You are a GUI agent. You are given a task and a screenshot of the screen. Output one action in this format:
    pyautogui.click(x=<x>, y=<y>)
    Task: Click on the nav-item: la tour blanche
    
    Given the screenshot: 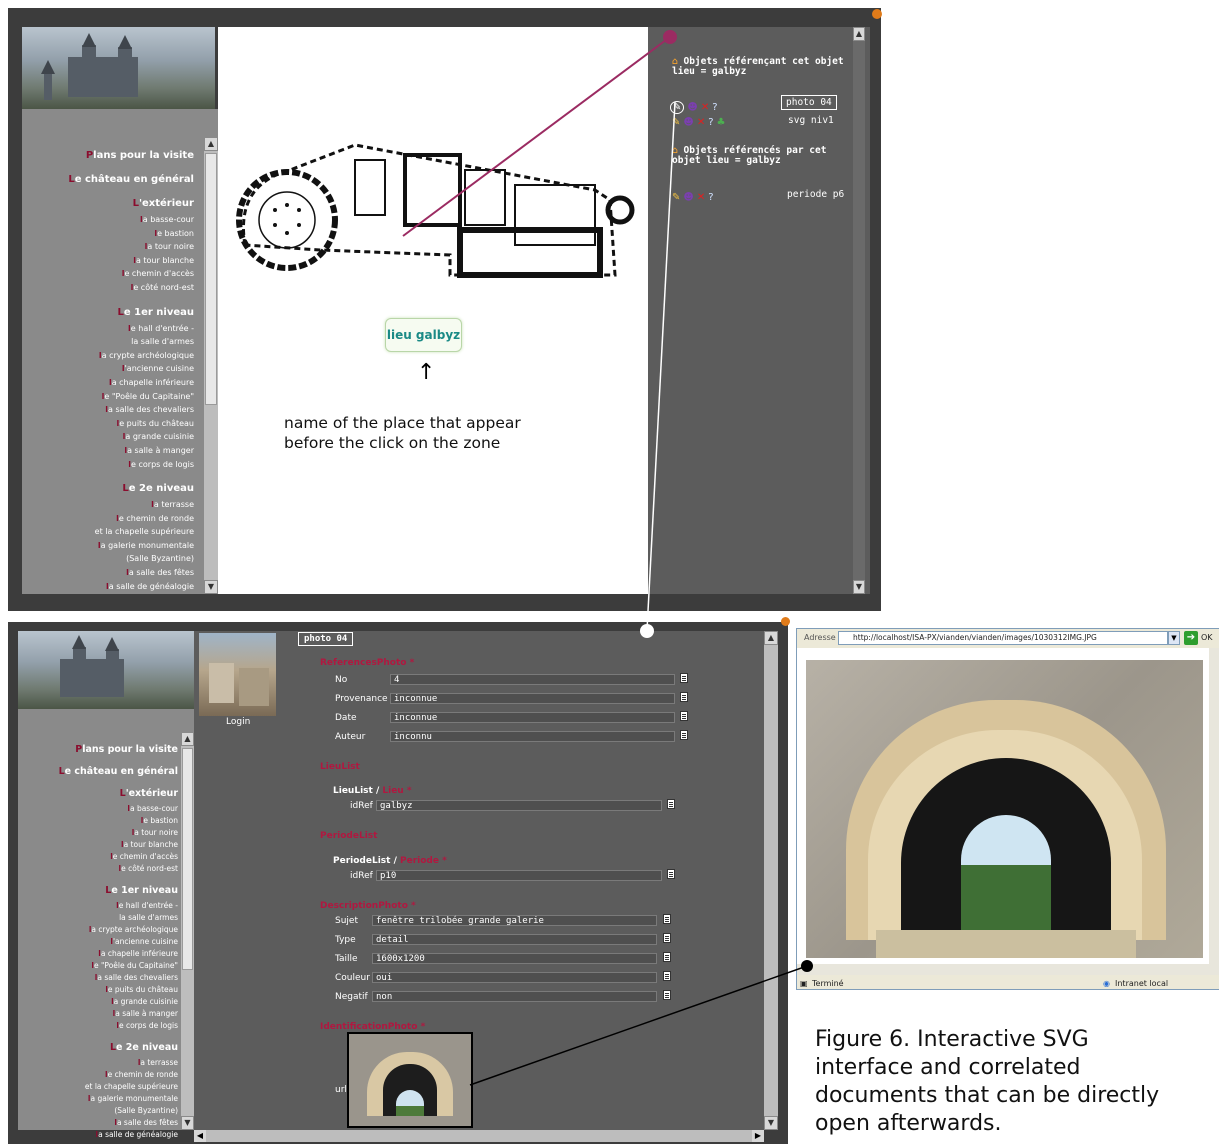 What is the action you would take?
    pyautogui.click(x=108, y=261)
    